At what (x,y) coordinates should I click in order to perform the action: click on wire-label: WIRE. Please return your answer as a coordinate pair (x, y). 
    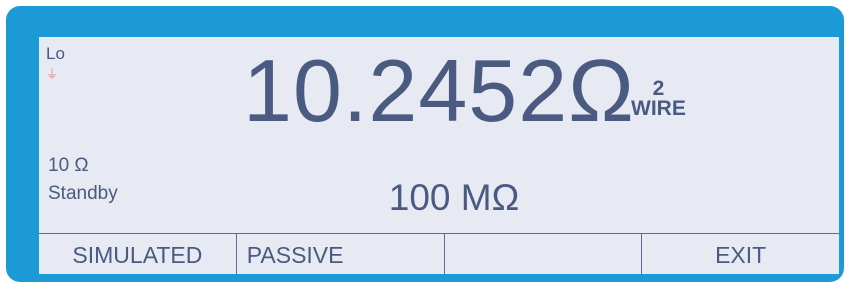
    Looking at the image, I should click on (658, 108).